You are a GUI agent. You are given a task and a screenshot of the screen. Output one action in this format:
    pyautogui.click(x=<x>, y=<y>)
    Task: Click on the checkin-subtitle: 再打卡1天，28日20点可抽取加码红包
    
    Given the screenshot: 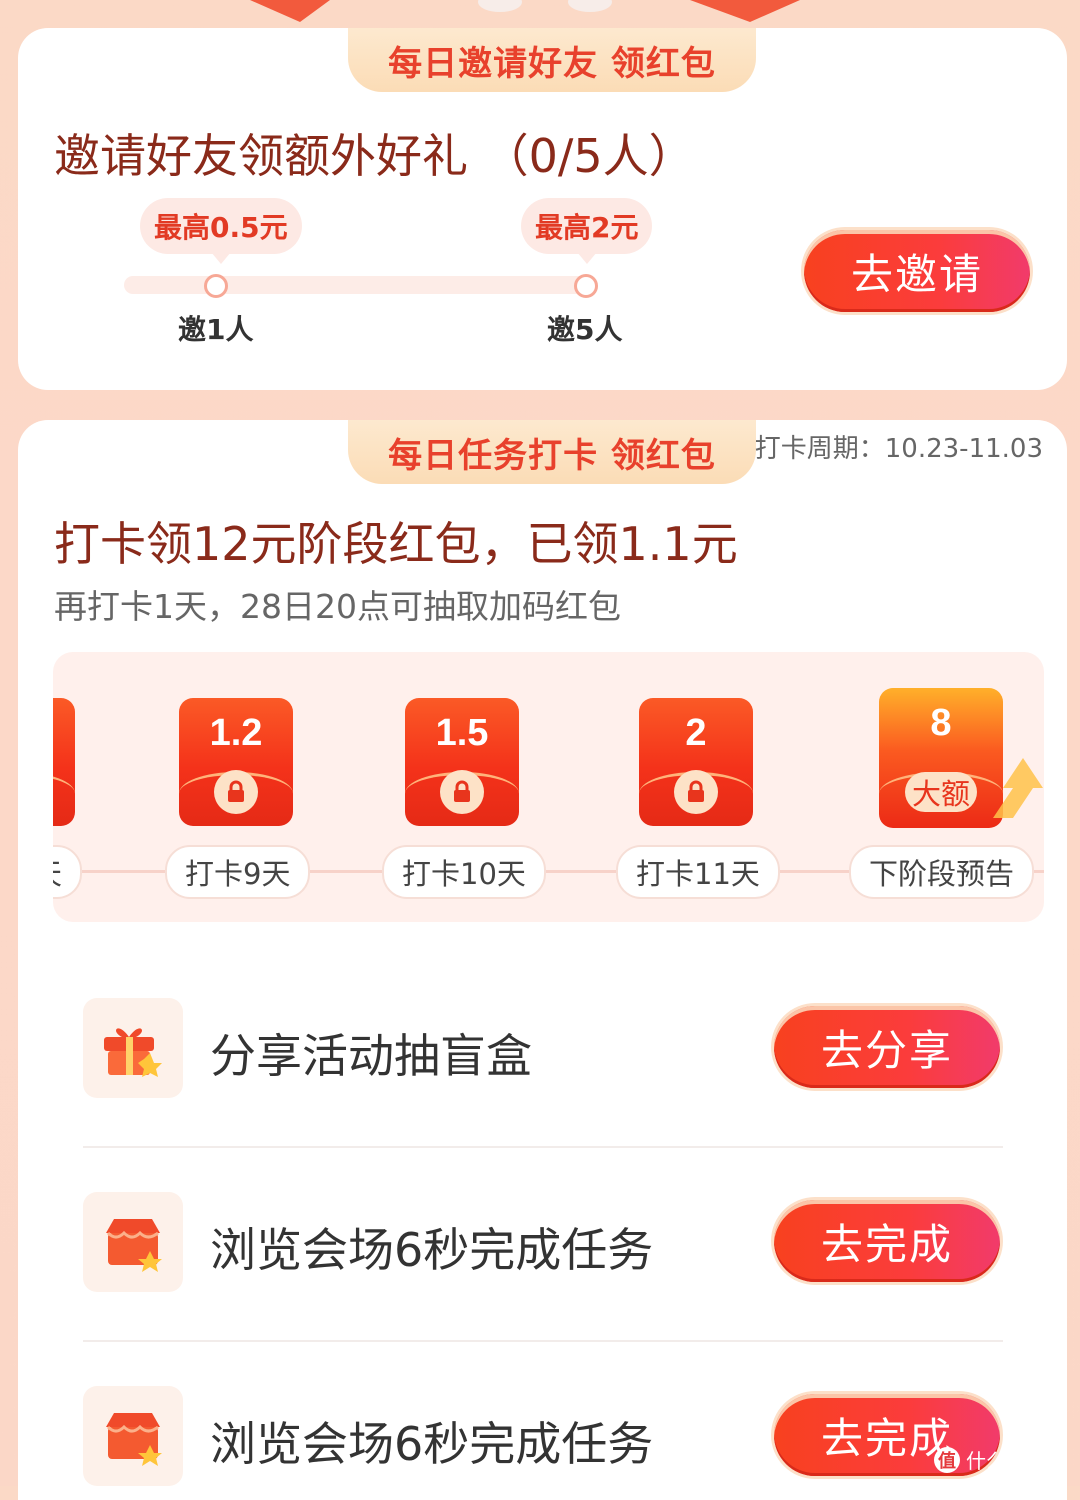 What is the action you would take?
    pyautogui.click(x=337, y=606)
    